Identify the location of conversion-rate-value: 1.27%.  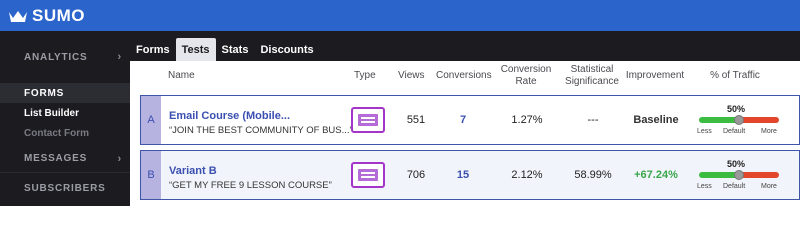
(527, 120).